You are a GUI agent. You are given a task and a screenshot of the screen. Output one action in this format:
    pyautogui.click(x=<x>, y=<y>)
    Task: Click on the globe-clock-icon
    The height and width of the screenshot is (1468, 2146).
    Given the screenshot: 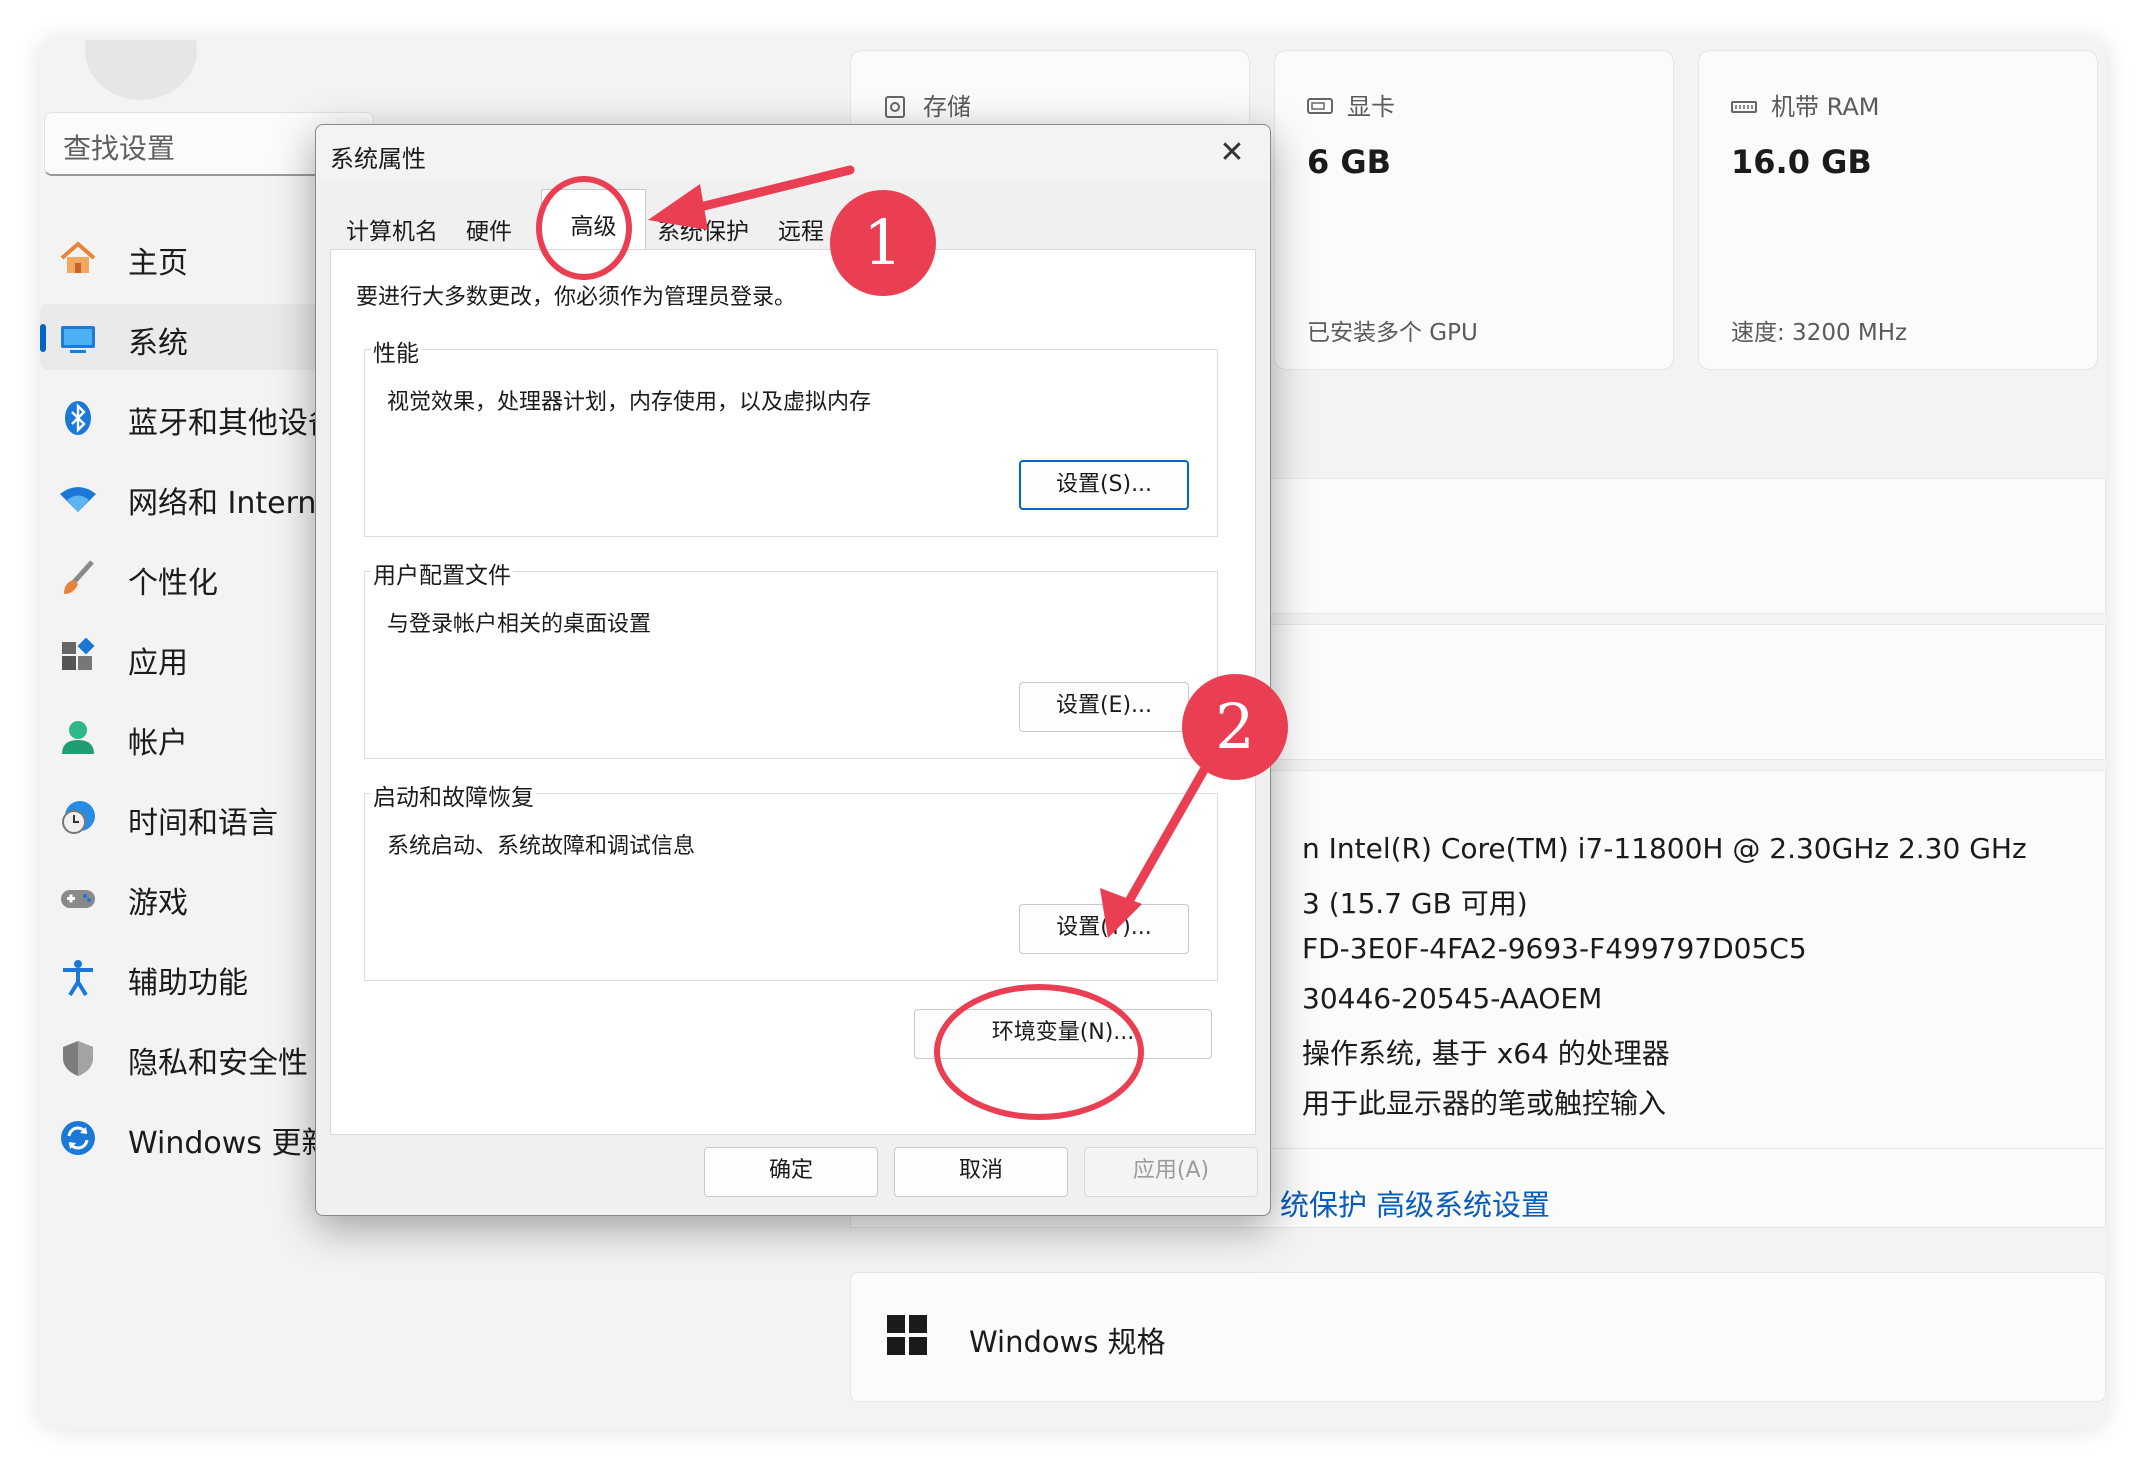 What is the action you would take?
    pyautogui.click(x=78, y=817)
    